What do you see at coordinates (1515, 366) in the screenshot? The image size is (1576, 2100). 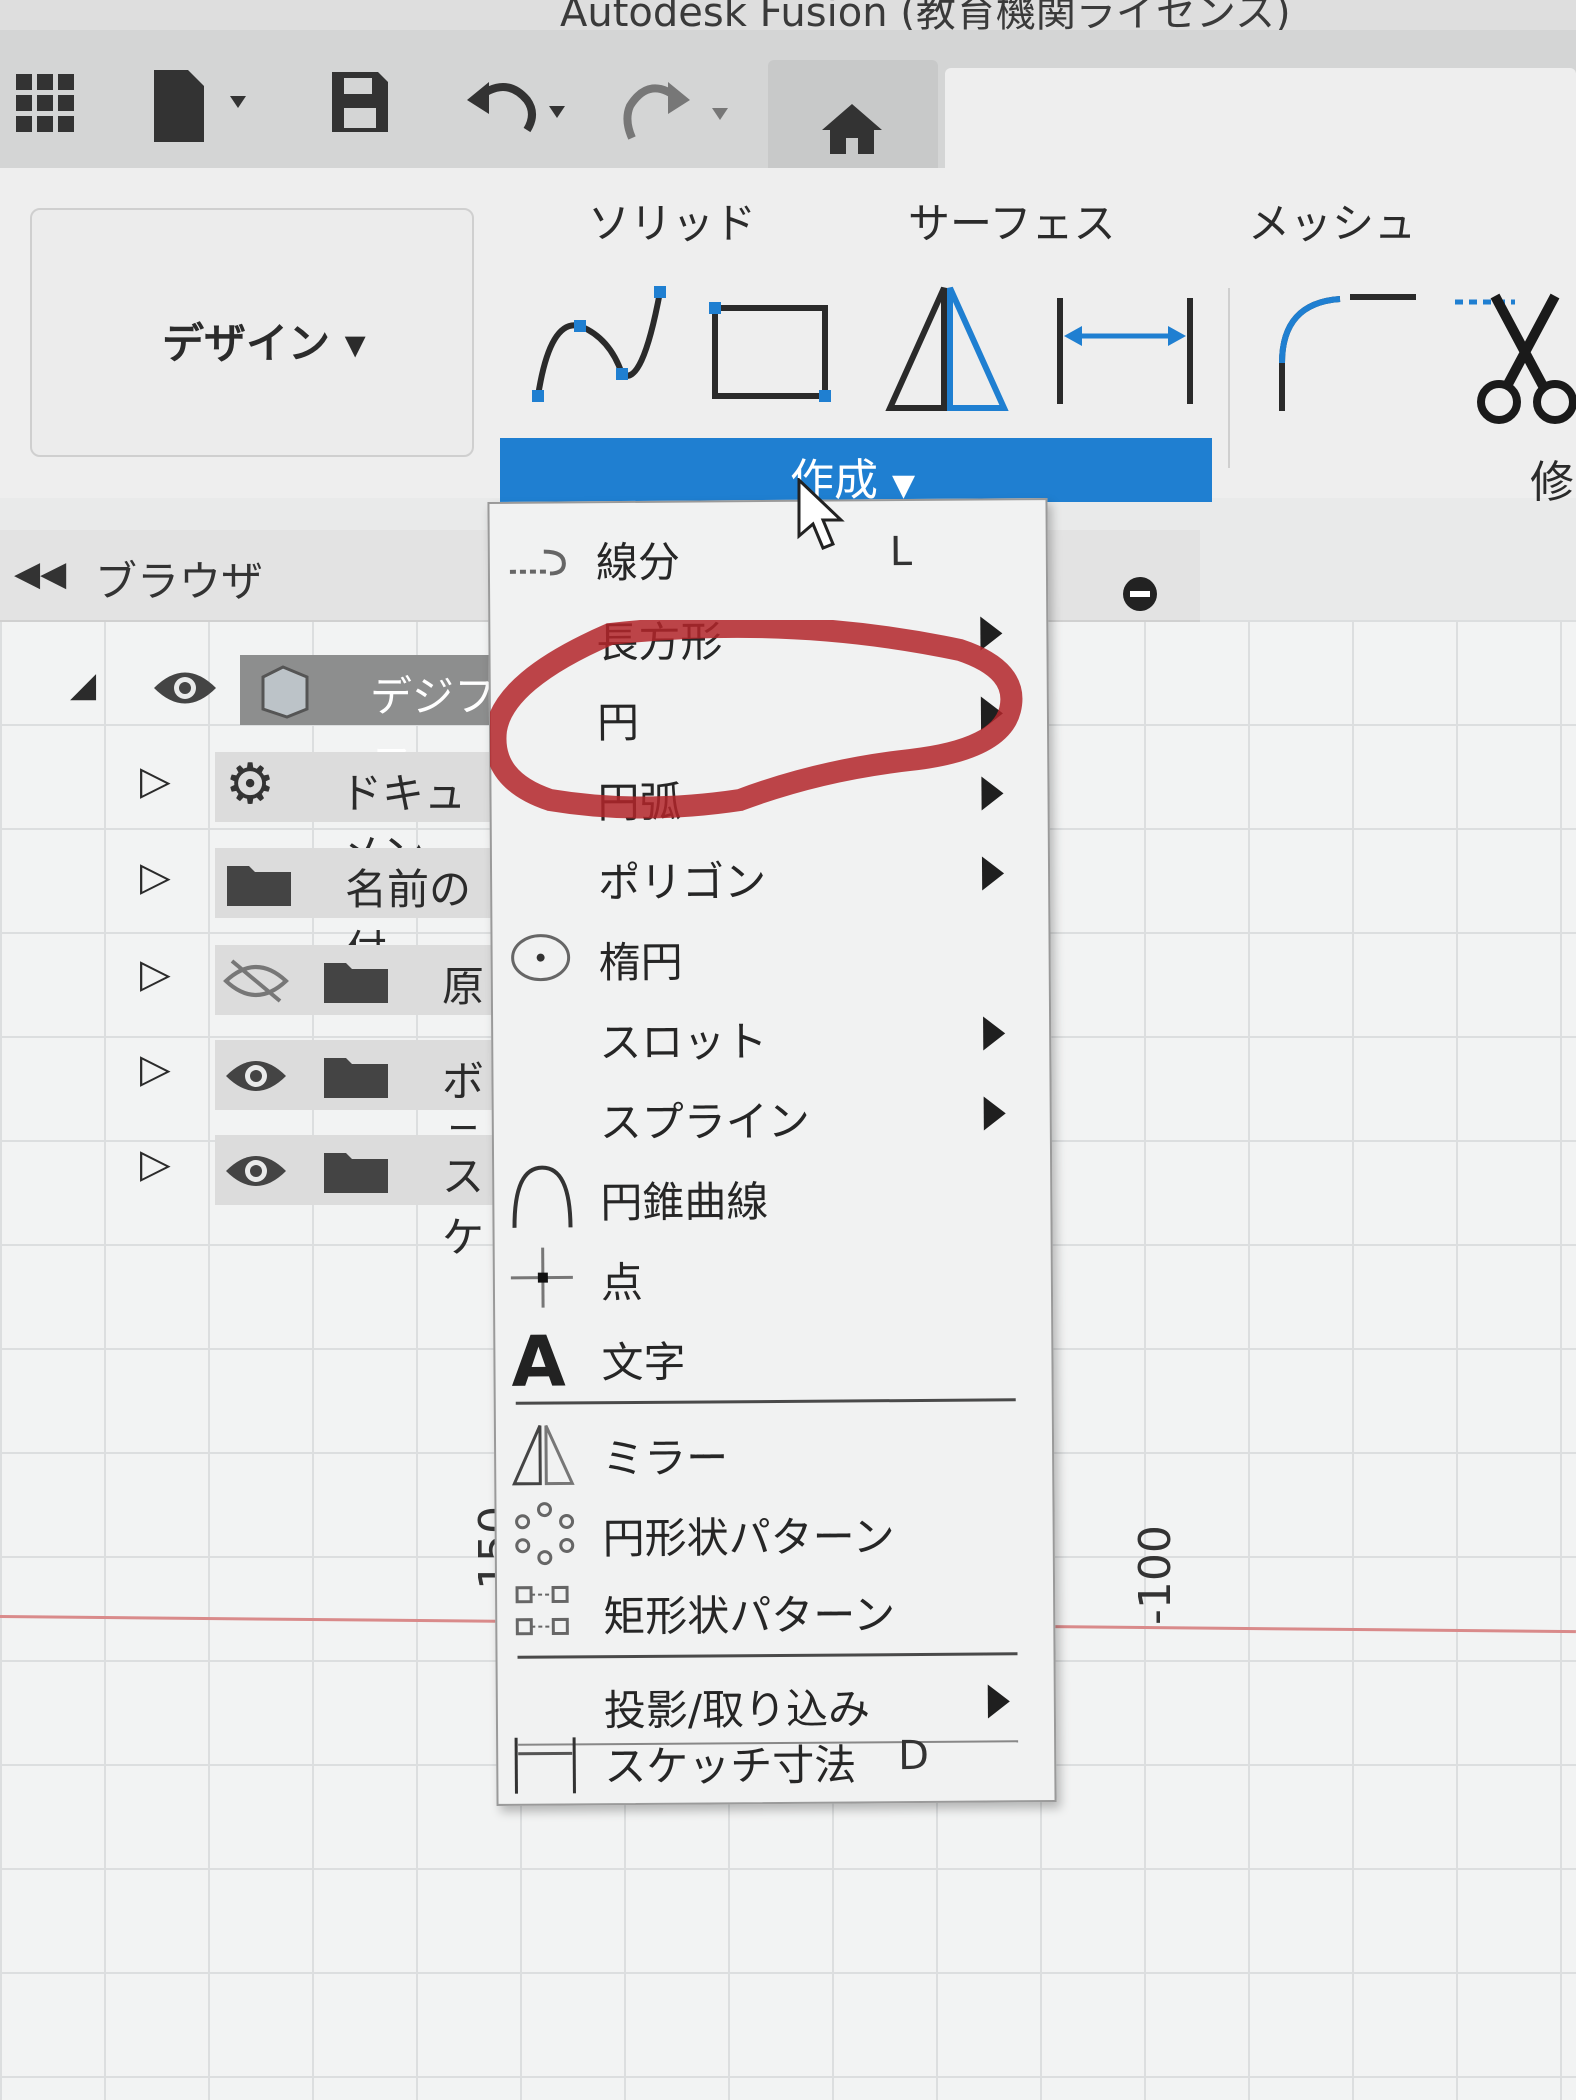 I see `trim-scissors-icon` at bounding box center [1515, 366].